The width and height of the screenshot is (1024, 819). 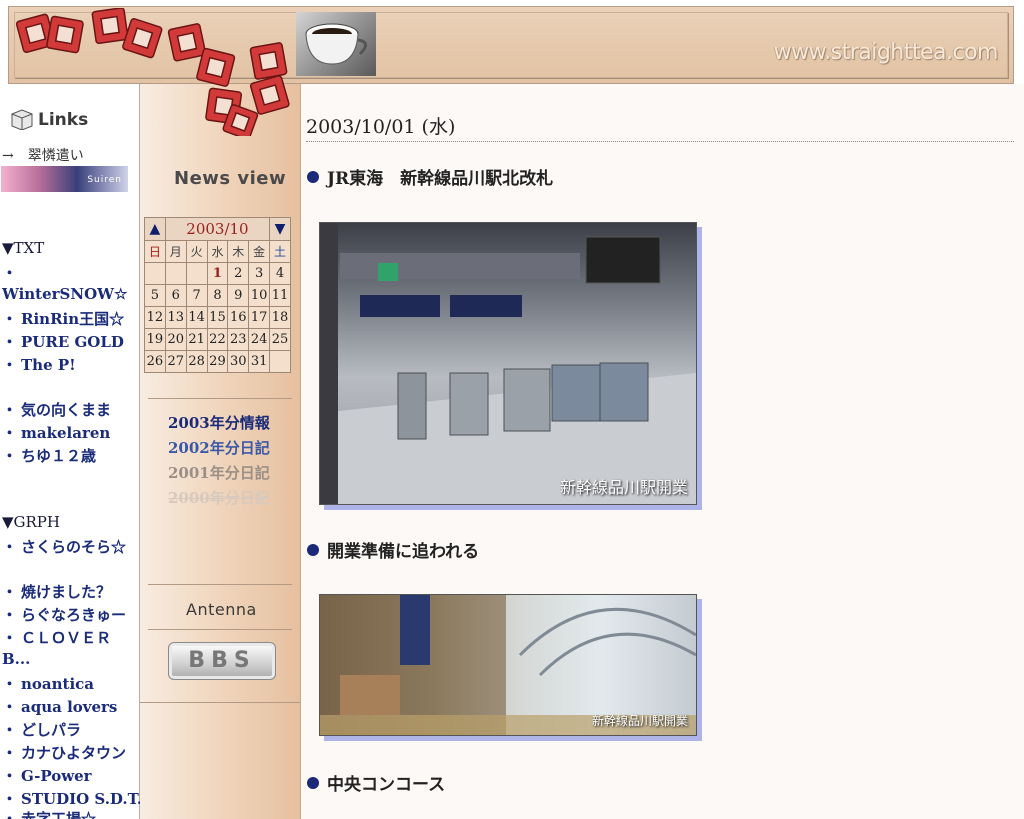 I want to click on dotted-divider, so click(x=660, y=141).